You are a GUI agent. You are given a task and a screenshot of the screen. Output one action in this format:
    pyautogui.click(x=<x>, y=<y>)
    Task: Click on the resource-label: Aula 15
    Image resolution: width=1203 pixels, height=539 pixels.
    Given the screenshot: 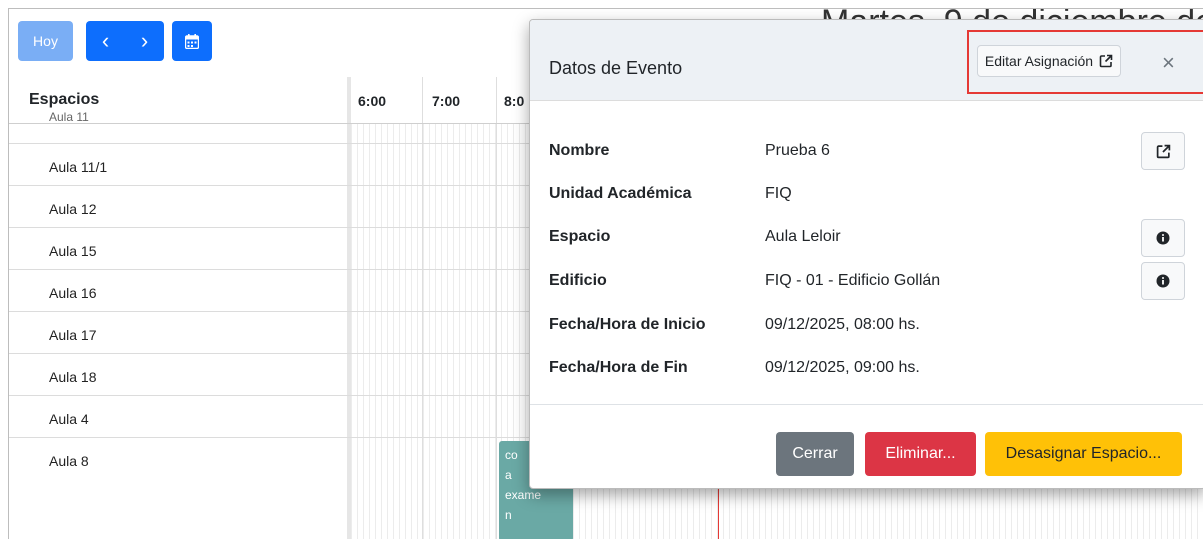 What is the action you would take?
    pyautogui.click(x=73, y=251)
    